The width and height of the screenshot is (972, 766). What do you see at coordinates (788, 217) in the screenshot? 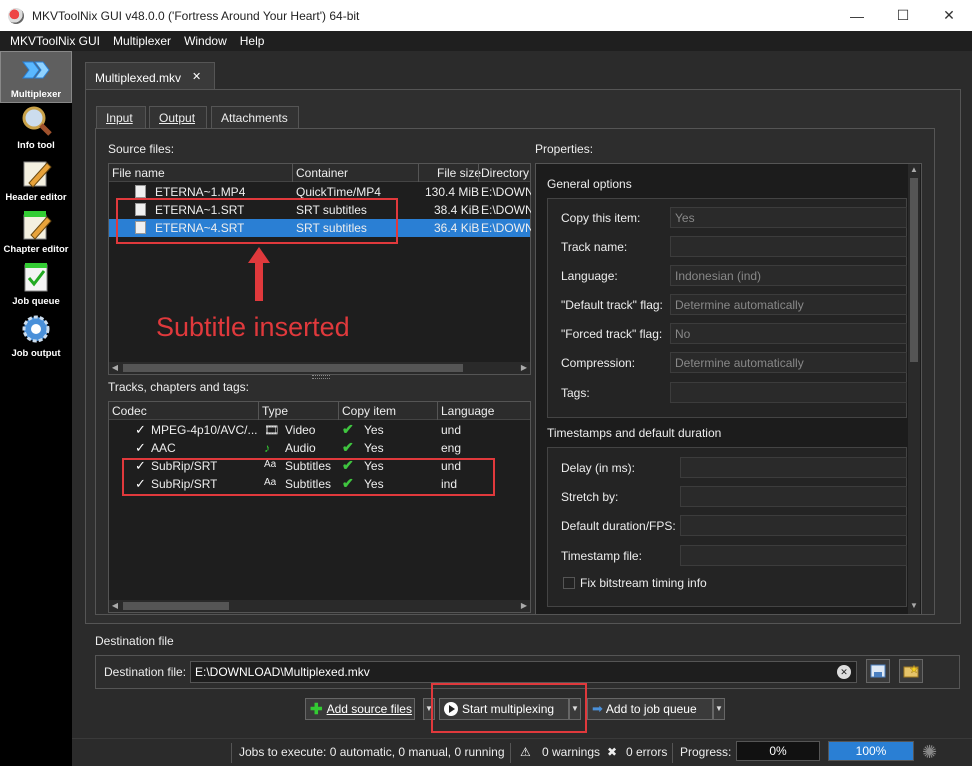
I see `copy-item-select: Yes` at bounding box center [788, 217].